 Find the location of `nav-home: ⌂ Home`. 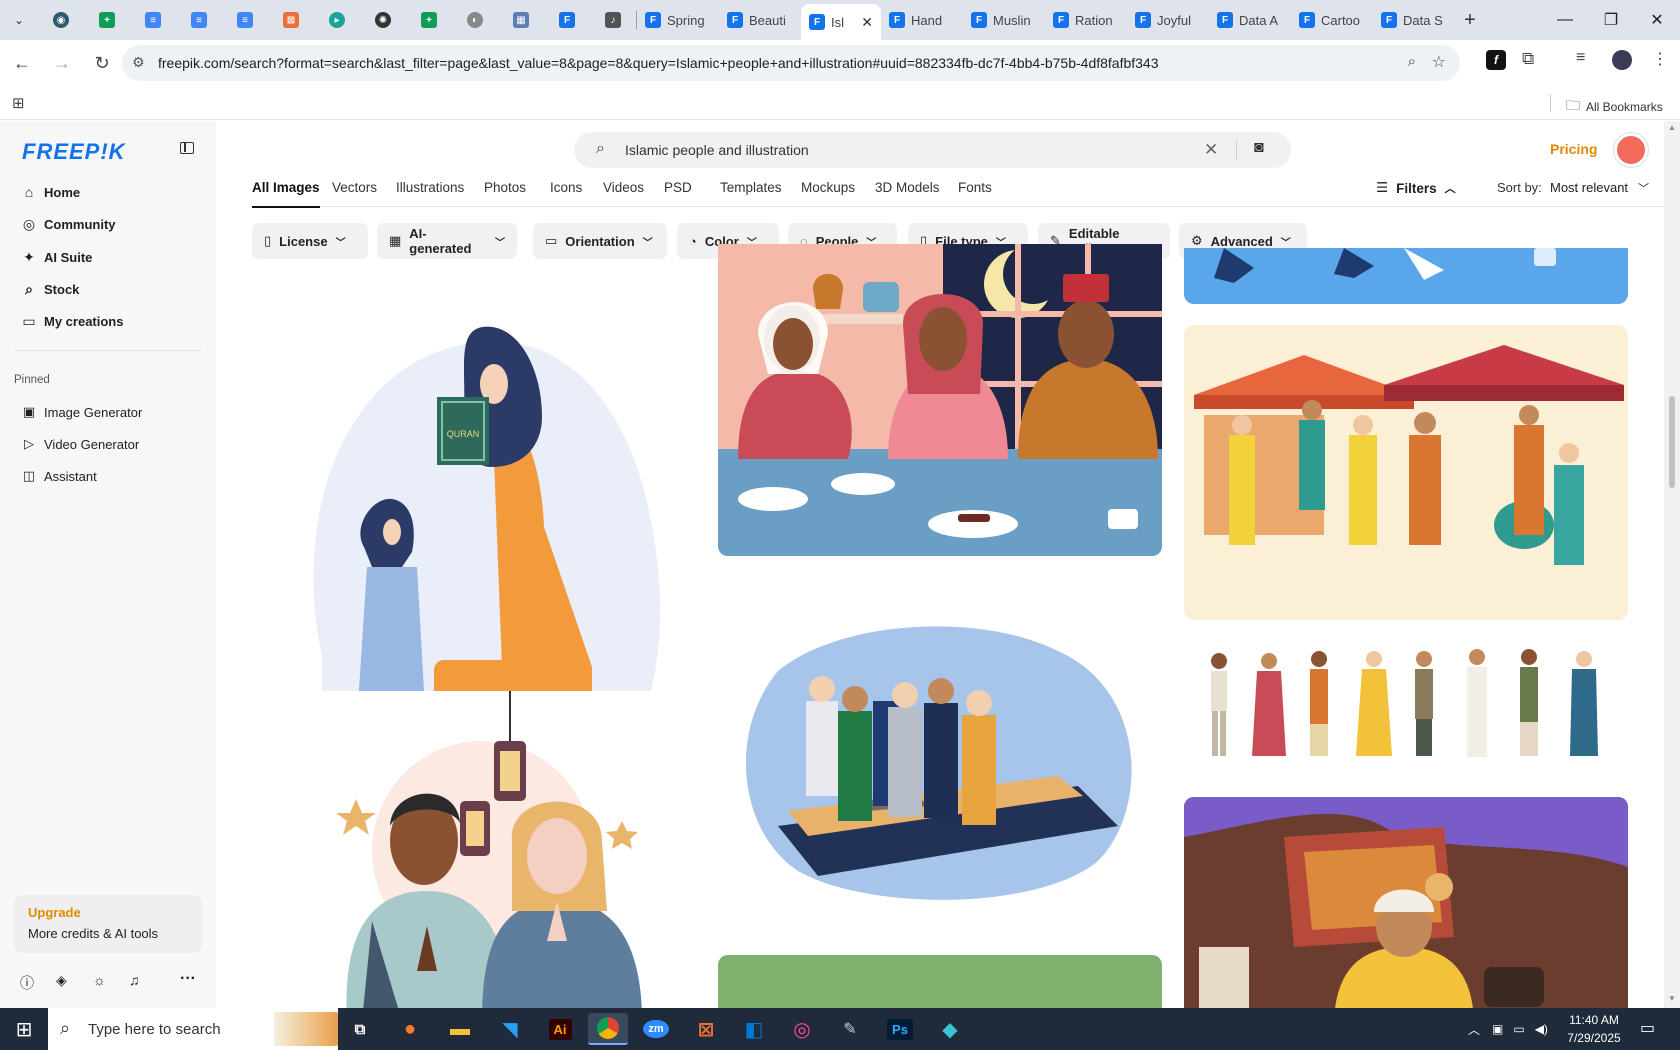

nav-home: ⌂ Home is located at coordinates (109, 192).